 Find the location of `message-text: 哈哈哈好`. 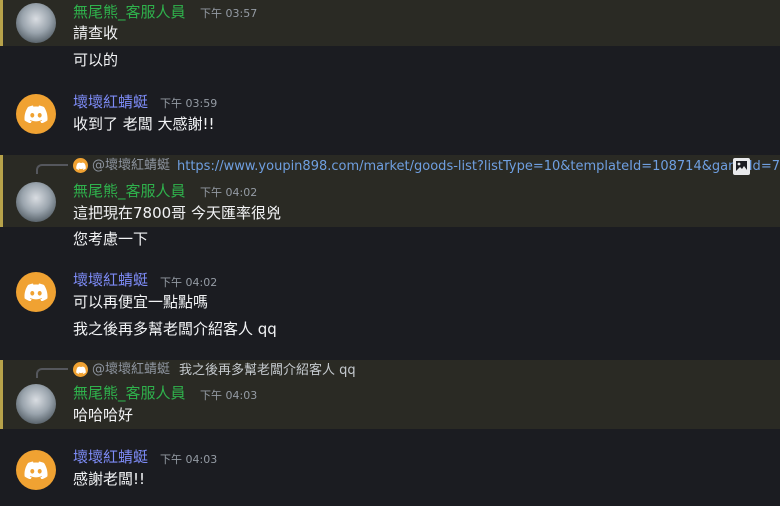

message-text: 哈哈哈好 is located at coordinates (103, 415).